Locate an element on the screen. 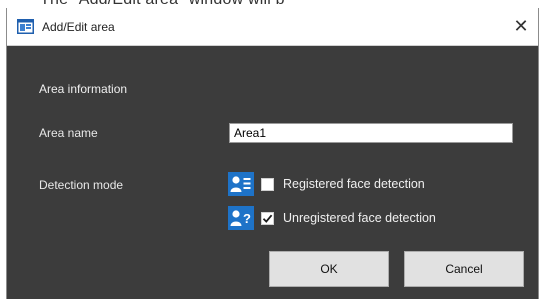 This screenshot has width=539, height=299. close-button: ✕ is located at coordinates (521, 26).